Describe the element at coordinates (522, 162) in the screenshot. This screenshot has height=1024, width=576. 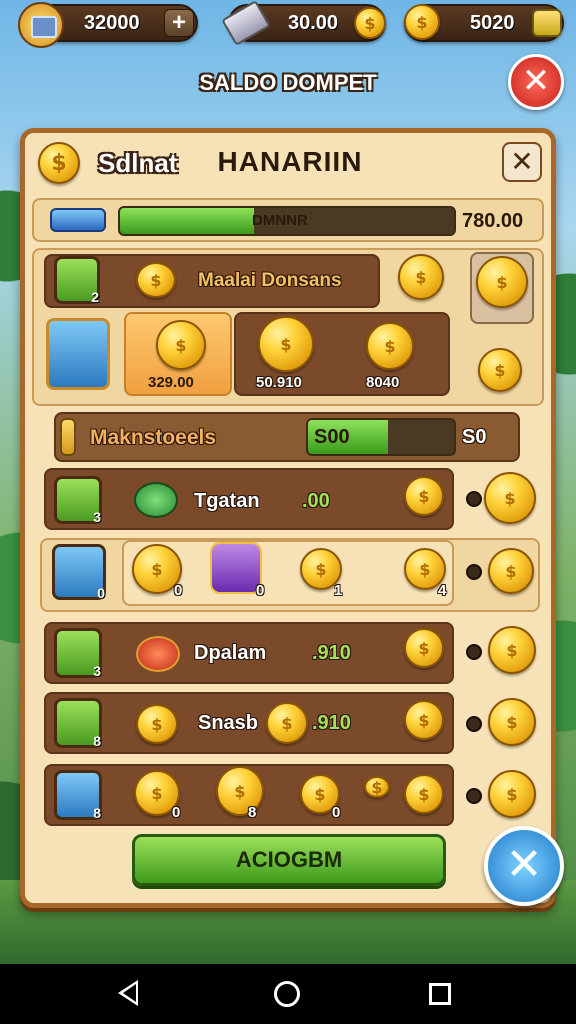
I see `close-panel-button: ✕` at that location.